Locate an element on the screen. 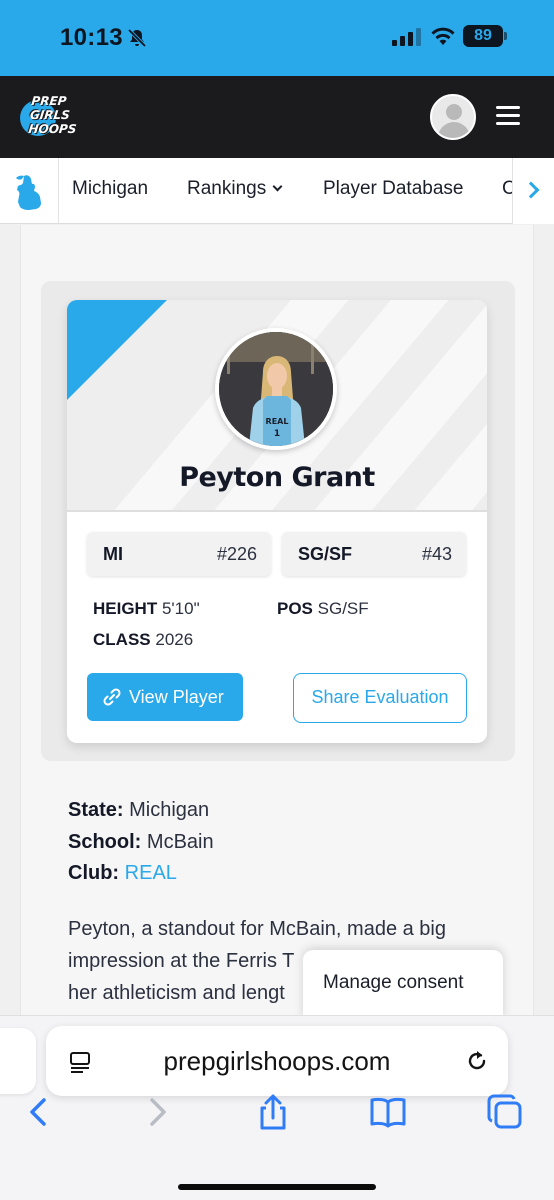 This screenshot has height=1200, width=554. reload-icon is located at coordinates (477, 1061).